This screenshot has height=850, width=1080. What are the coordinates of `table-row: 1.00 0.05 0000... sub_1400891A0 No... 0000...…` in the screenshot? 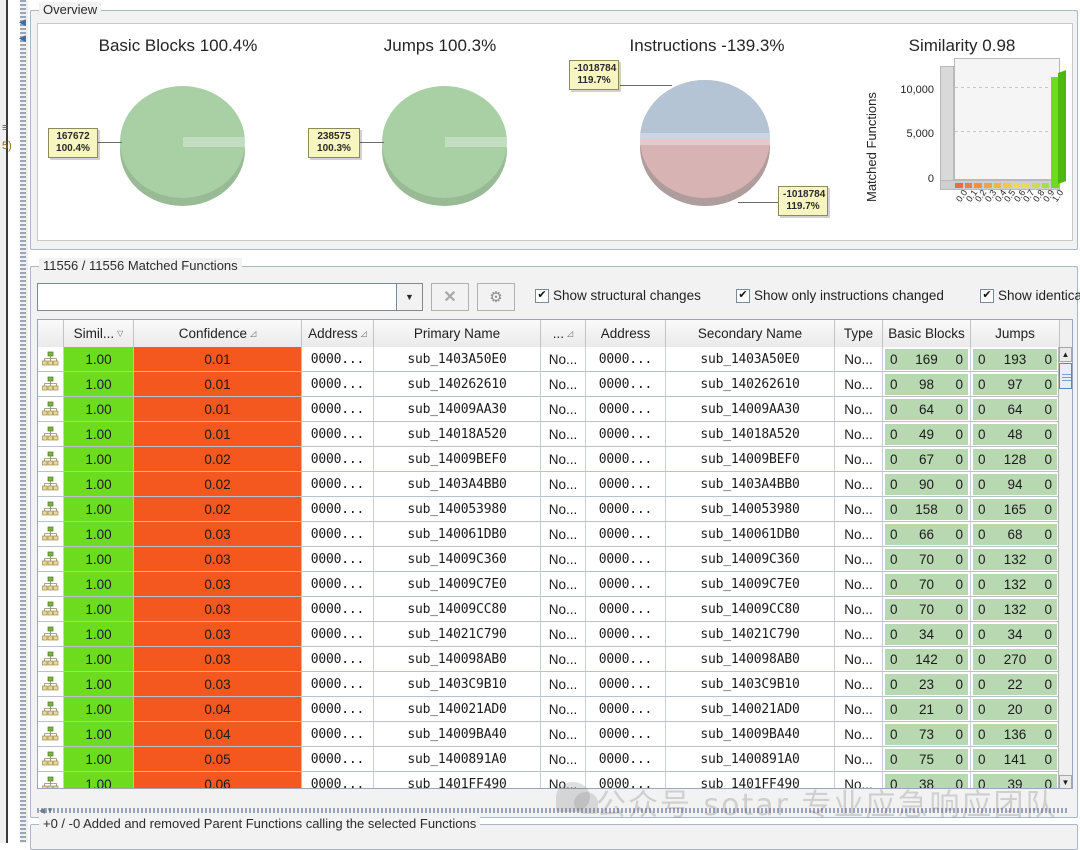 It's located at (549, 759).